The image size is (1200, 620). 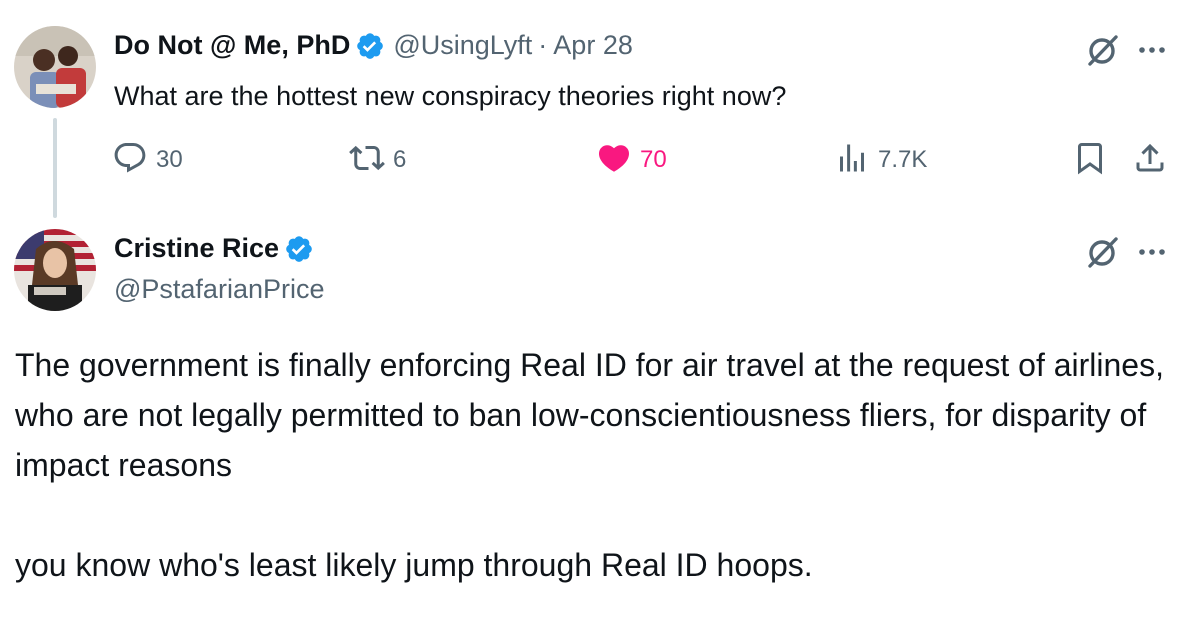 I want to click on share-icon, so click(x=1150, y=160).